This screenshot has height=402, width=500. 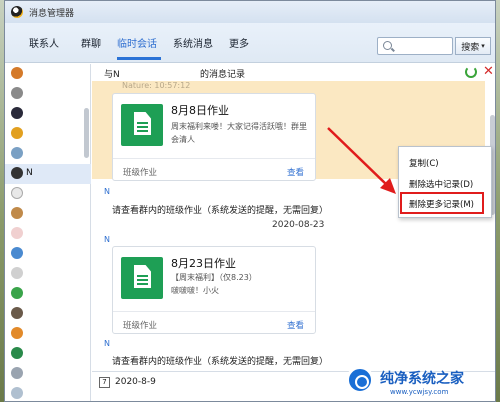 I want to click on card-description-line2: 啵啵啵！小火, so click(x=195, y=290).